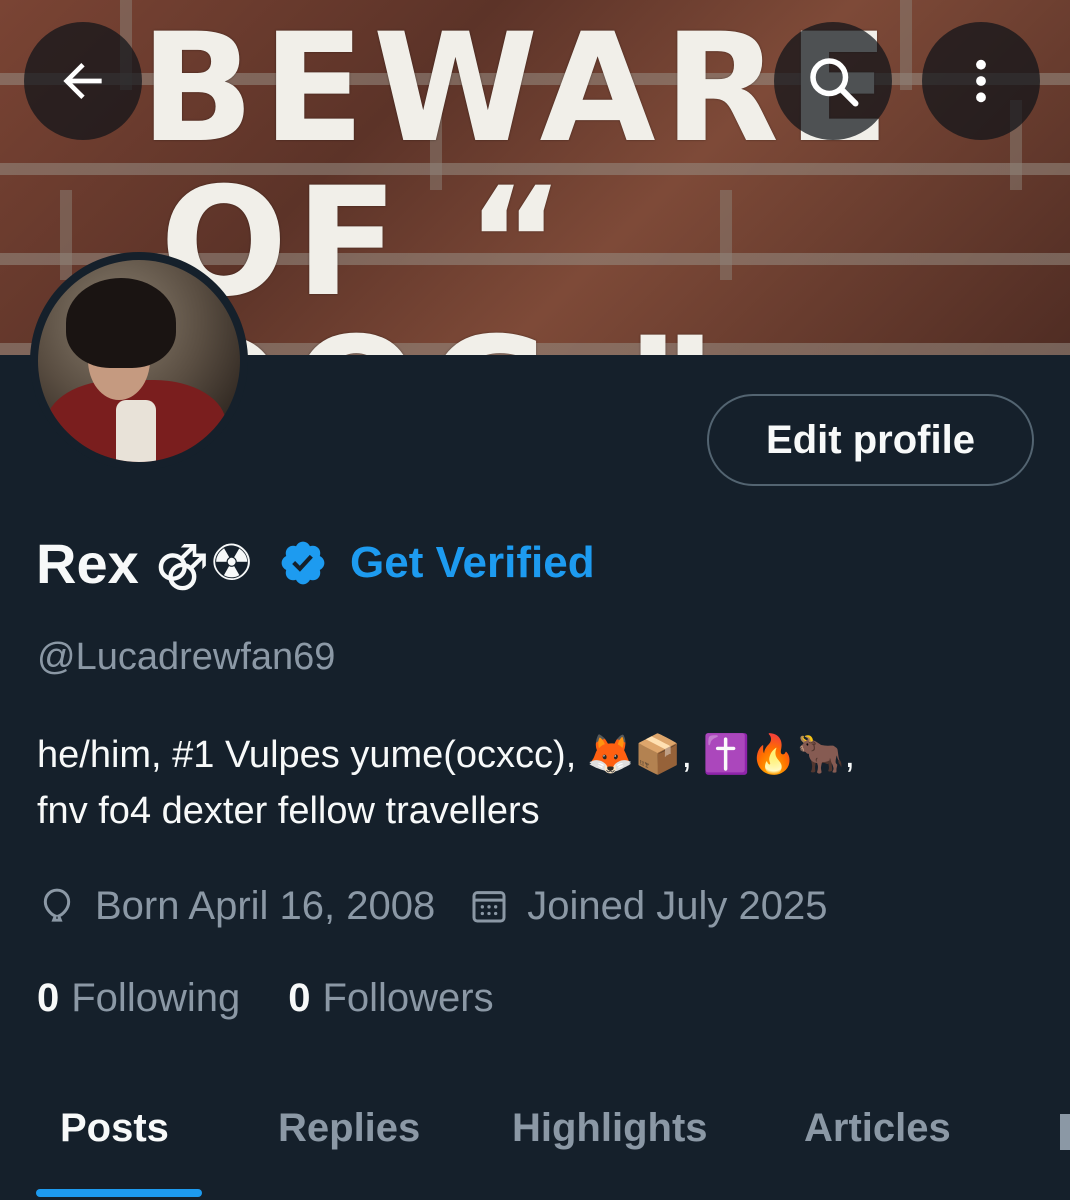 Image resolution: width=1070 pixels, height=1200 pixels. I want to click on edit-profile-button: Edit profile, so click(870, 440).